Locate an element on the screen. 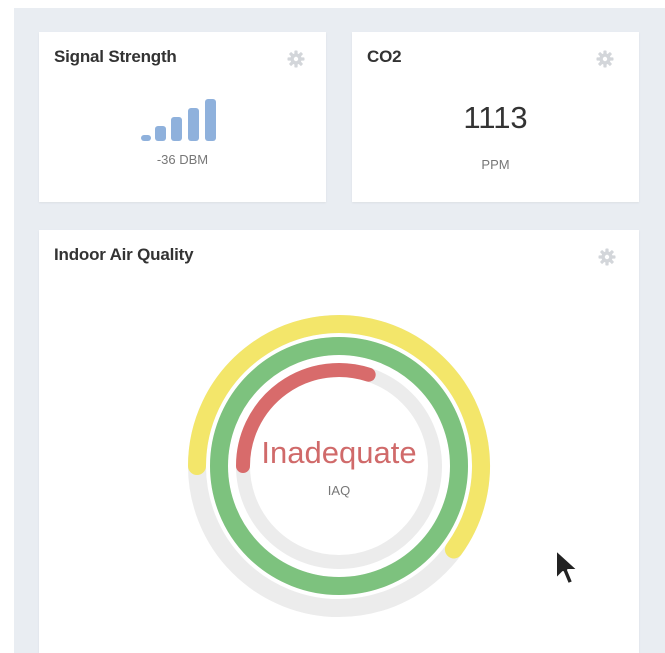 This screenshot has height=653, width=665. signal-strength-title: Signal Strength is located at coordinates (115, 56).